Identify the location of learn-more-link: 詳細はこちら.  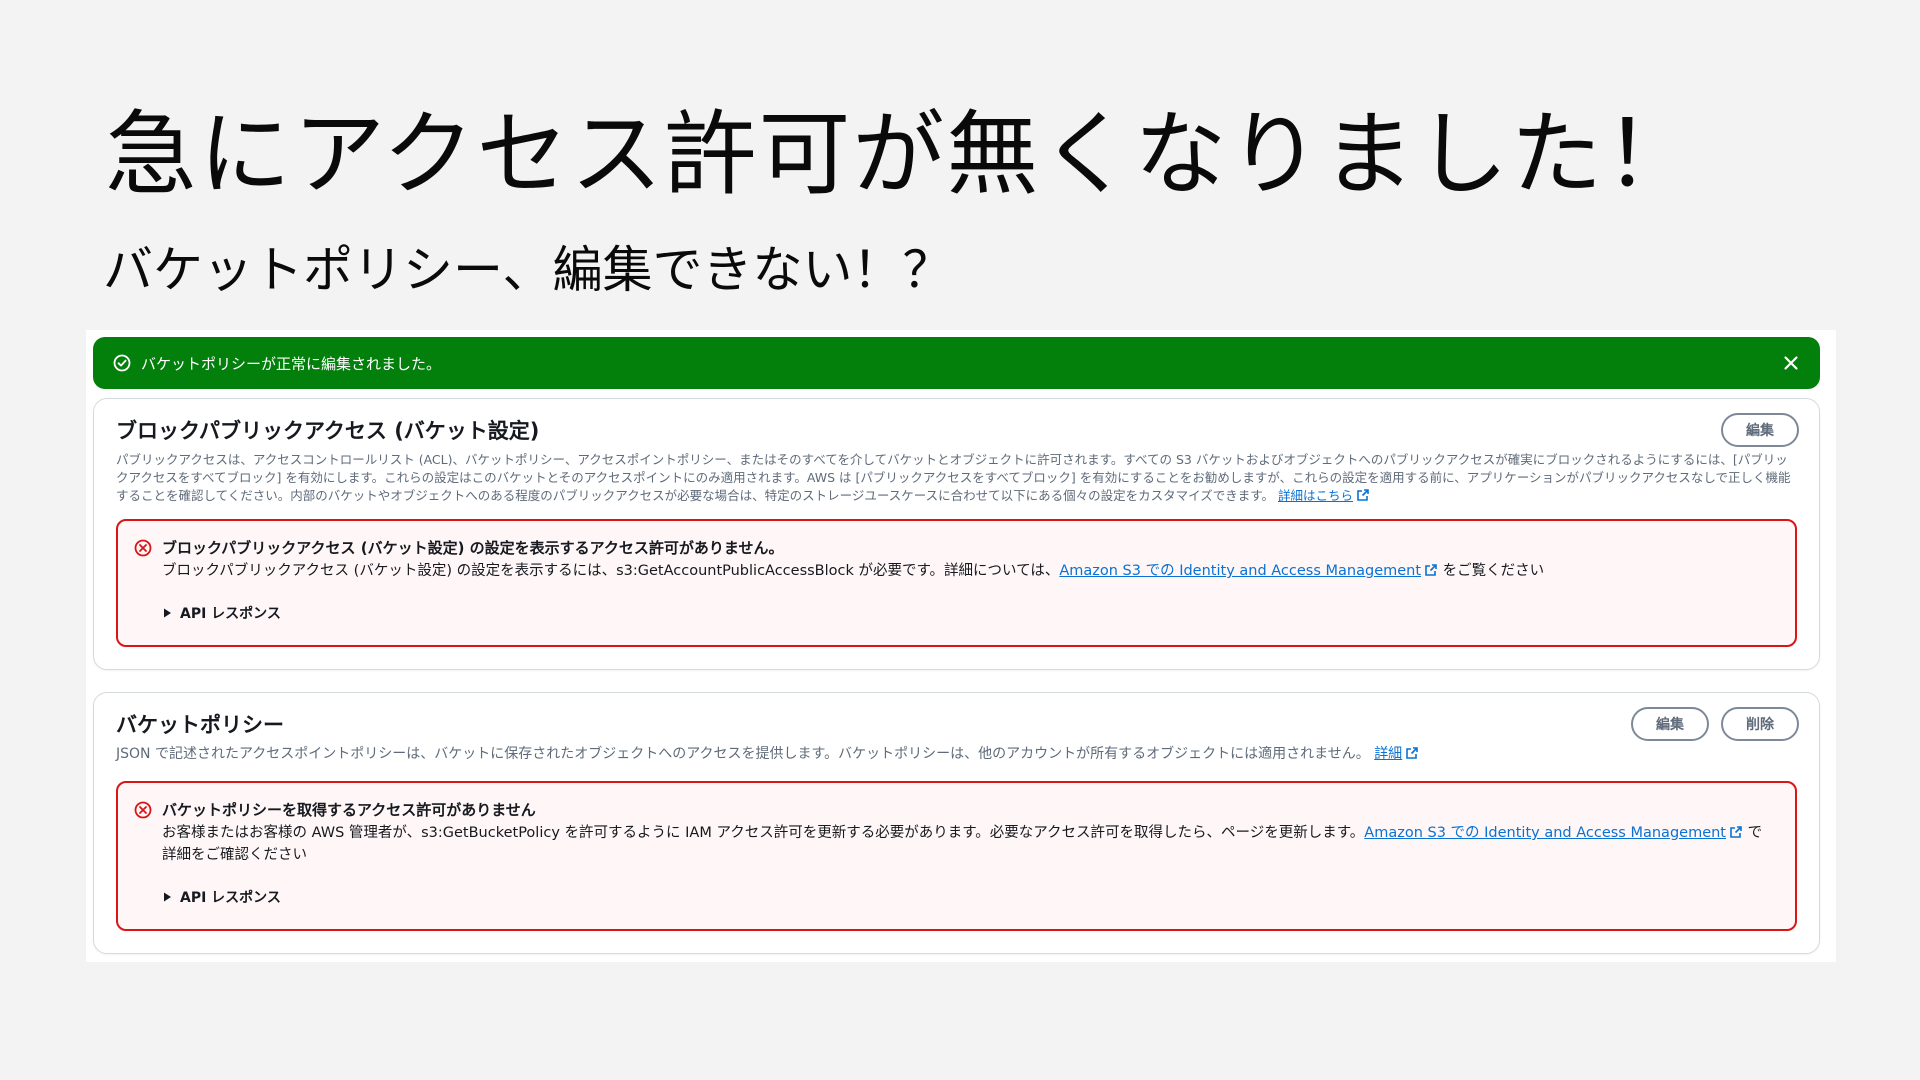
(1315, 495).